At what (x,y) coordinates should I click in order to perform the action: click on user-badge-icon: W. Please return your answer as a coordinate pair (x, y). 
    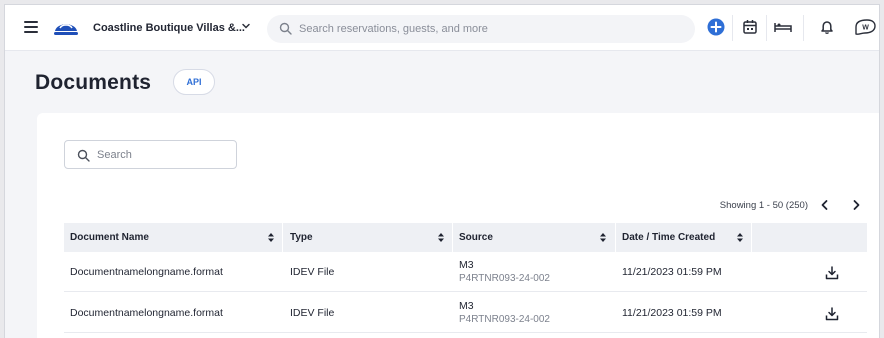
    Looking at the image, I should click on (865, 27).